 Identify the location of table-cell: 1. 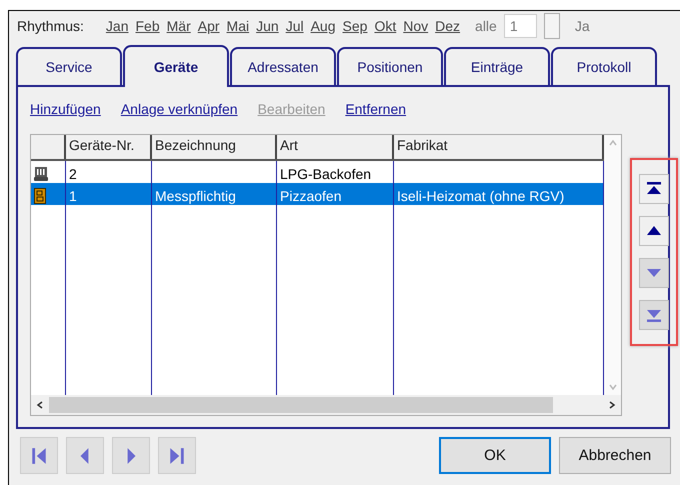
(109, 194).